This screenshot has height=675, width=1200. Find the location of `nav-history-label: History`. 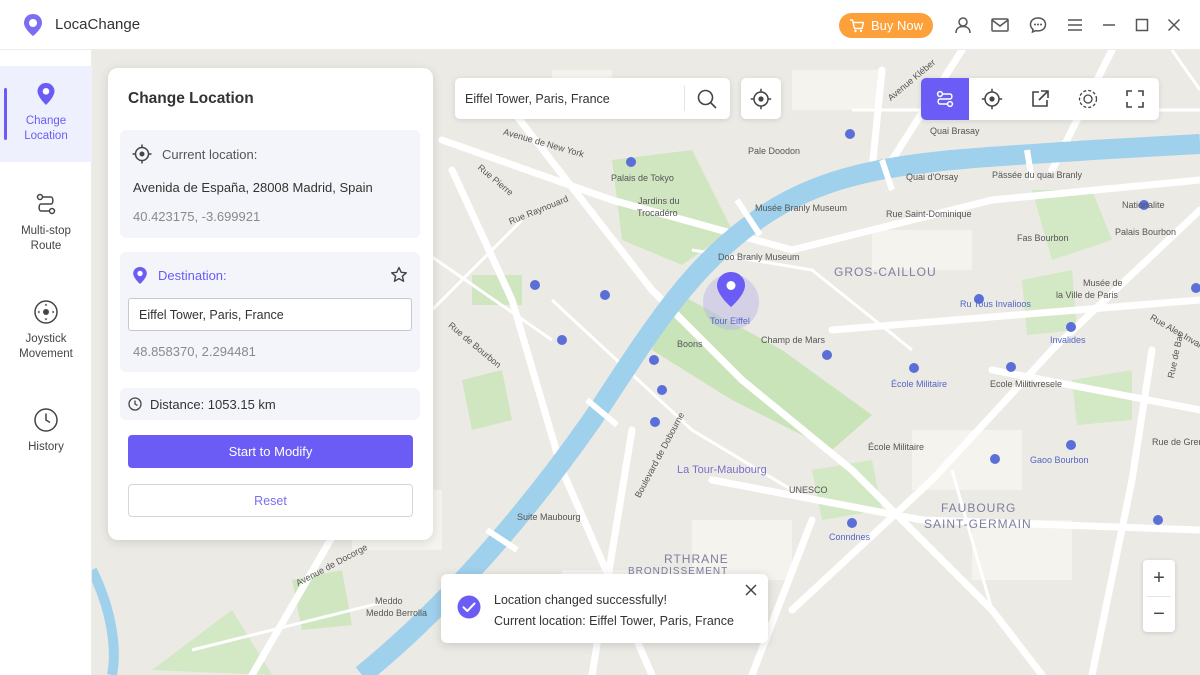

nav-history-label: History is located at coordinates (46, 447).